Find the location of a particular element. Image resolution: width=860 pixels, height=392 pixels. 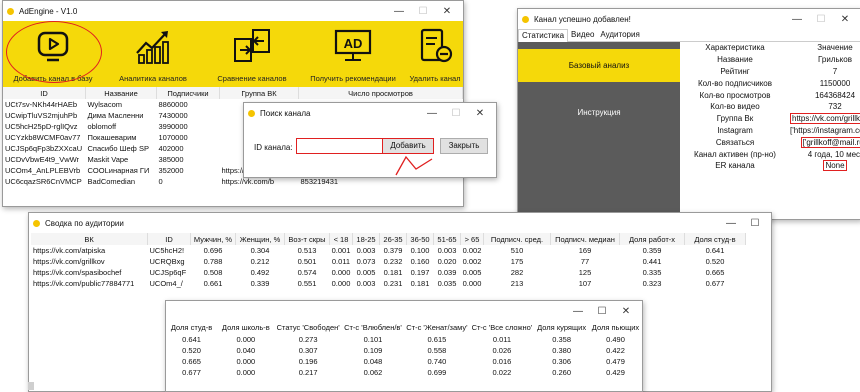

table-row: 0.641 0.000 0.273 0.101 0.615 0.011 0.358 0.490 is located at coordinates (404, 339).